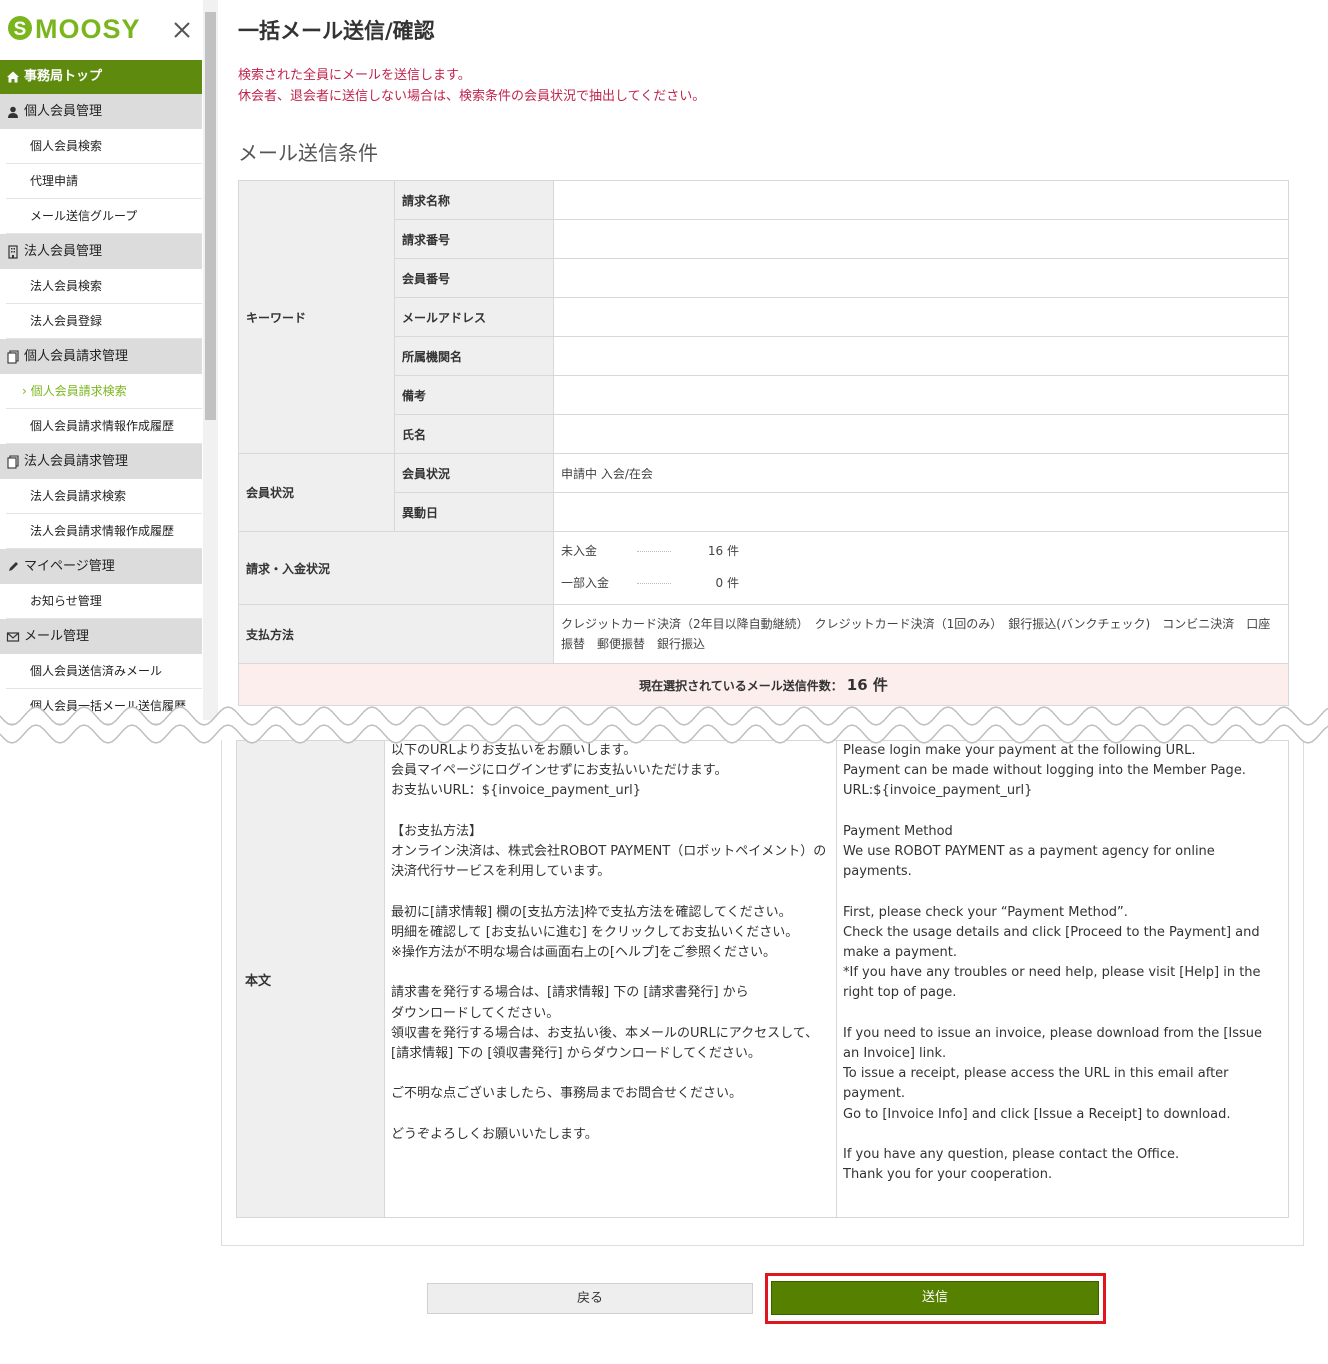 The image size is (1328, 1364). I want to click on scrollbar-thumb, so click(210, 216).